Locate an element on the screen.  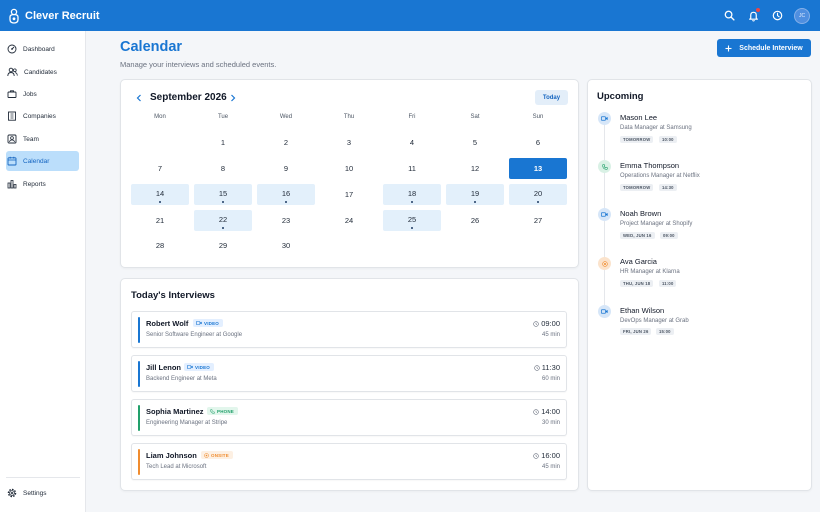
calendar-day: 25 is located at coordinates (412, 220).